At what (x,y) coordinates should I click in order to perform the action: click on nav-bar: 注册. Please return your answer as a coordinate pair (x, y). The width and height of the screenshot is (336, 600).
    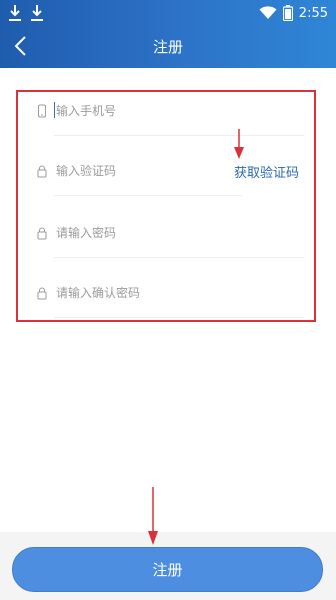
    Looking at the image, I should click on (168, 46).